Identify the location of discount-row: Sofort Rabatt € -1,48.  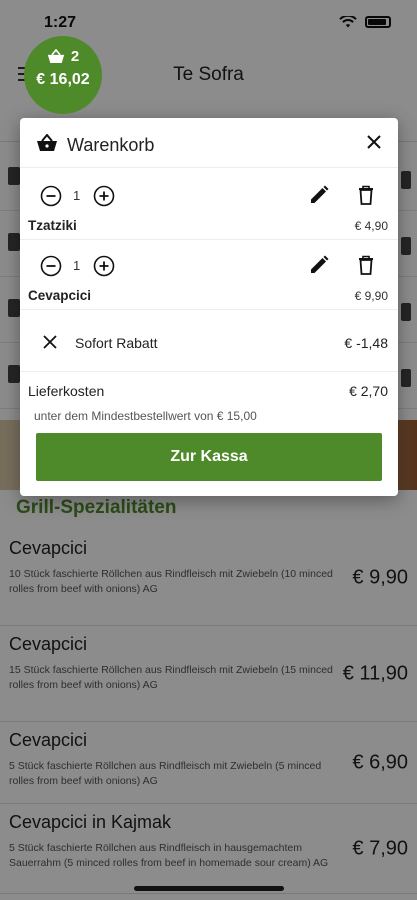
(209, 341).